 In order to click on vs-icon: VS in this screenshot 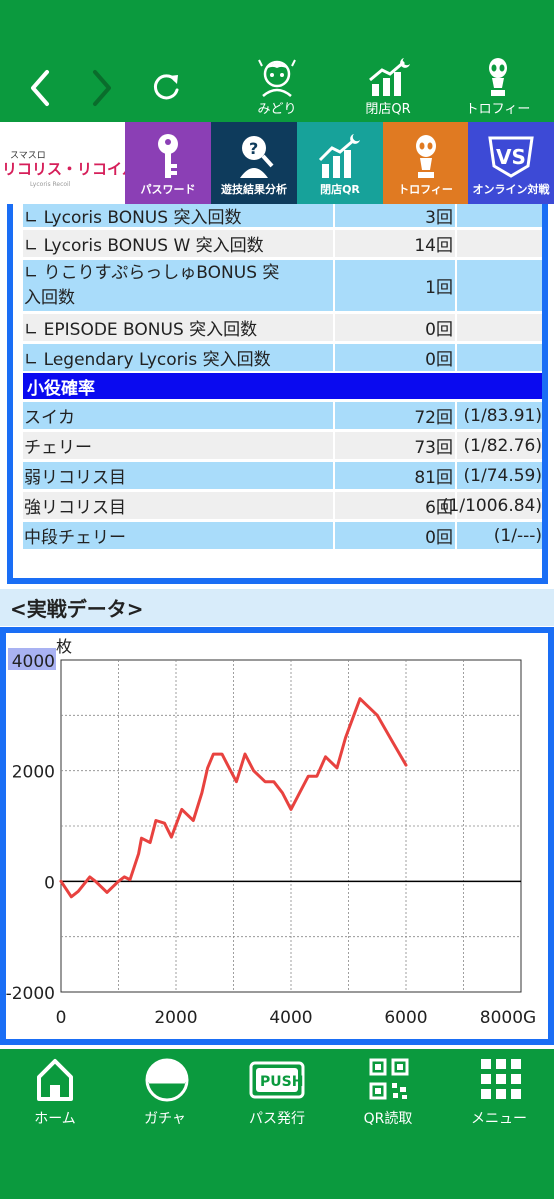, I will do `click(511, 157)`.